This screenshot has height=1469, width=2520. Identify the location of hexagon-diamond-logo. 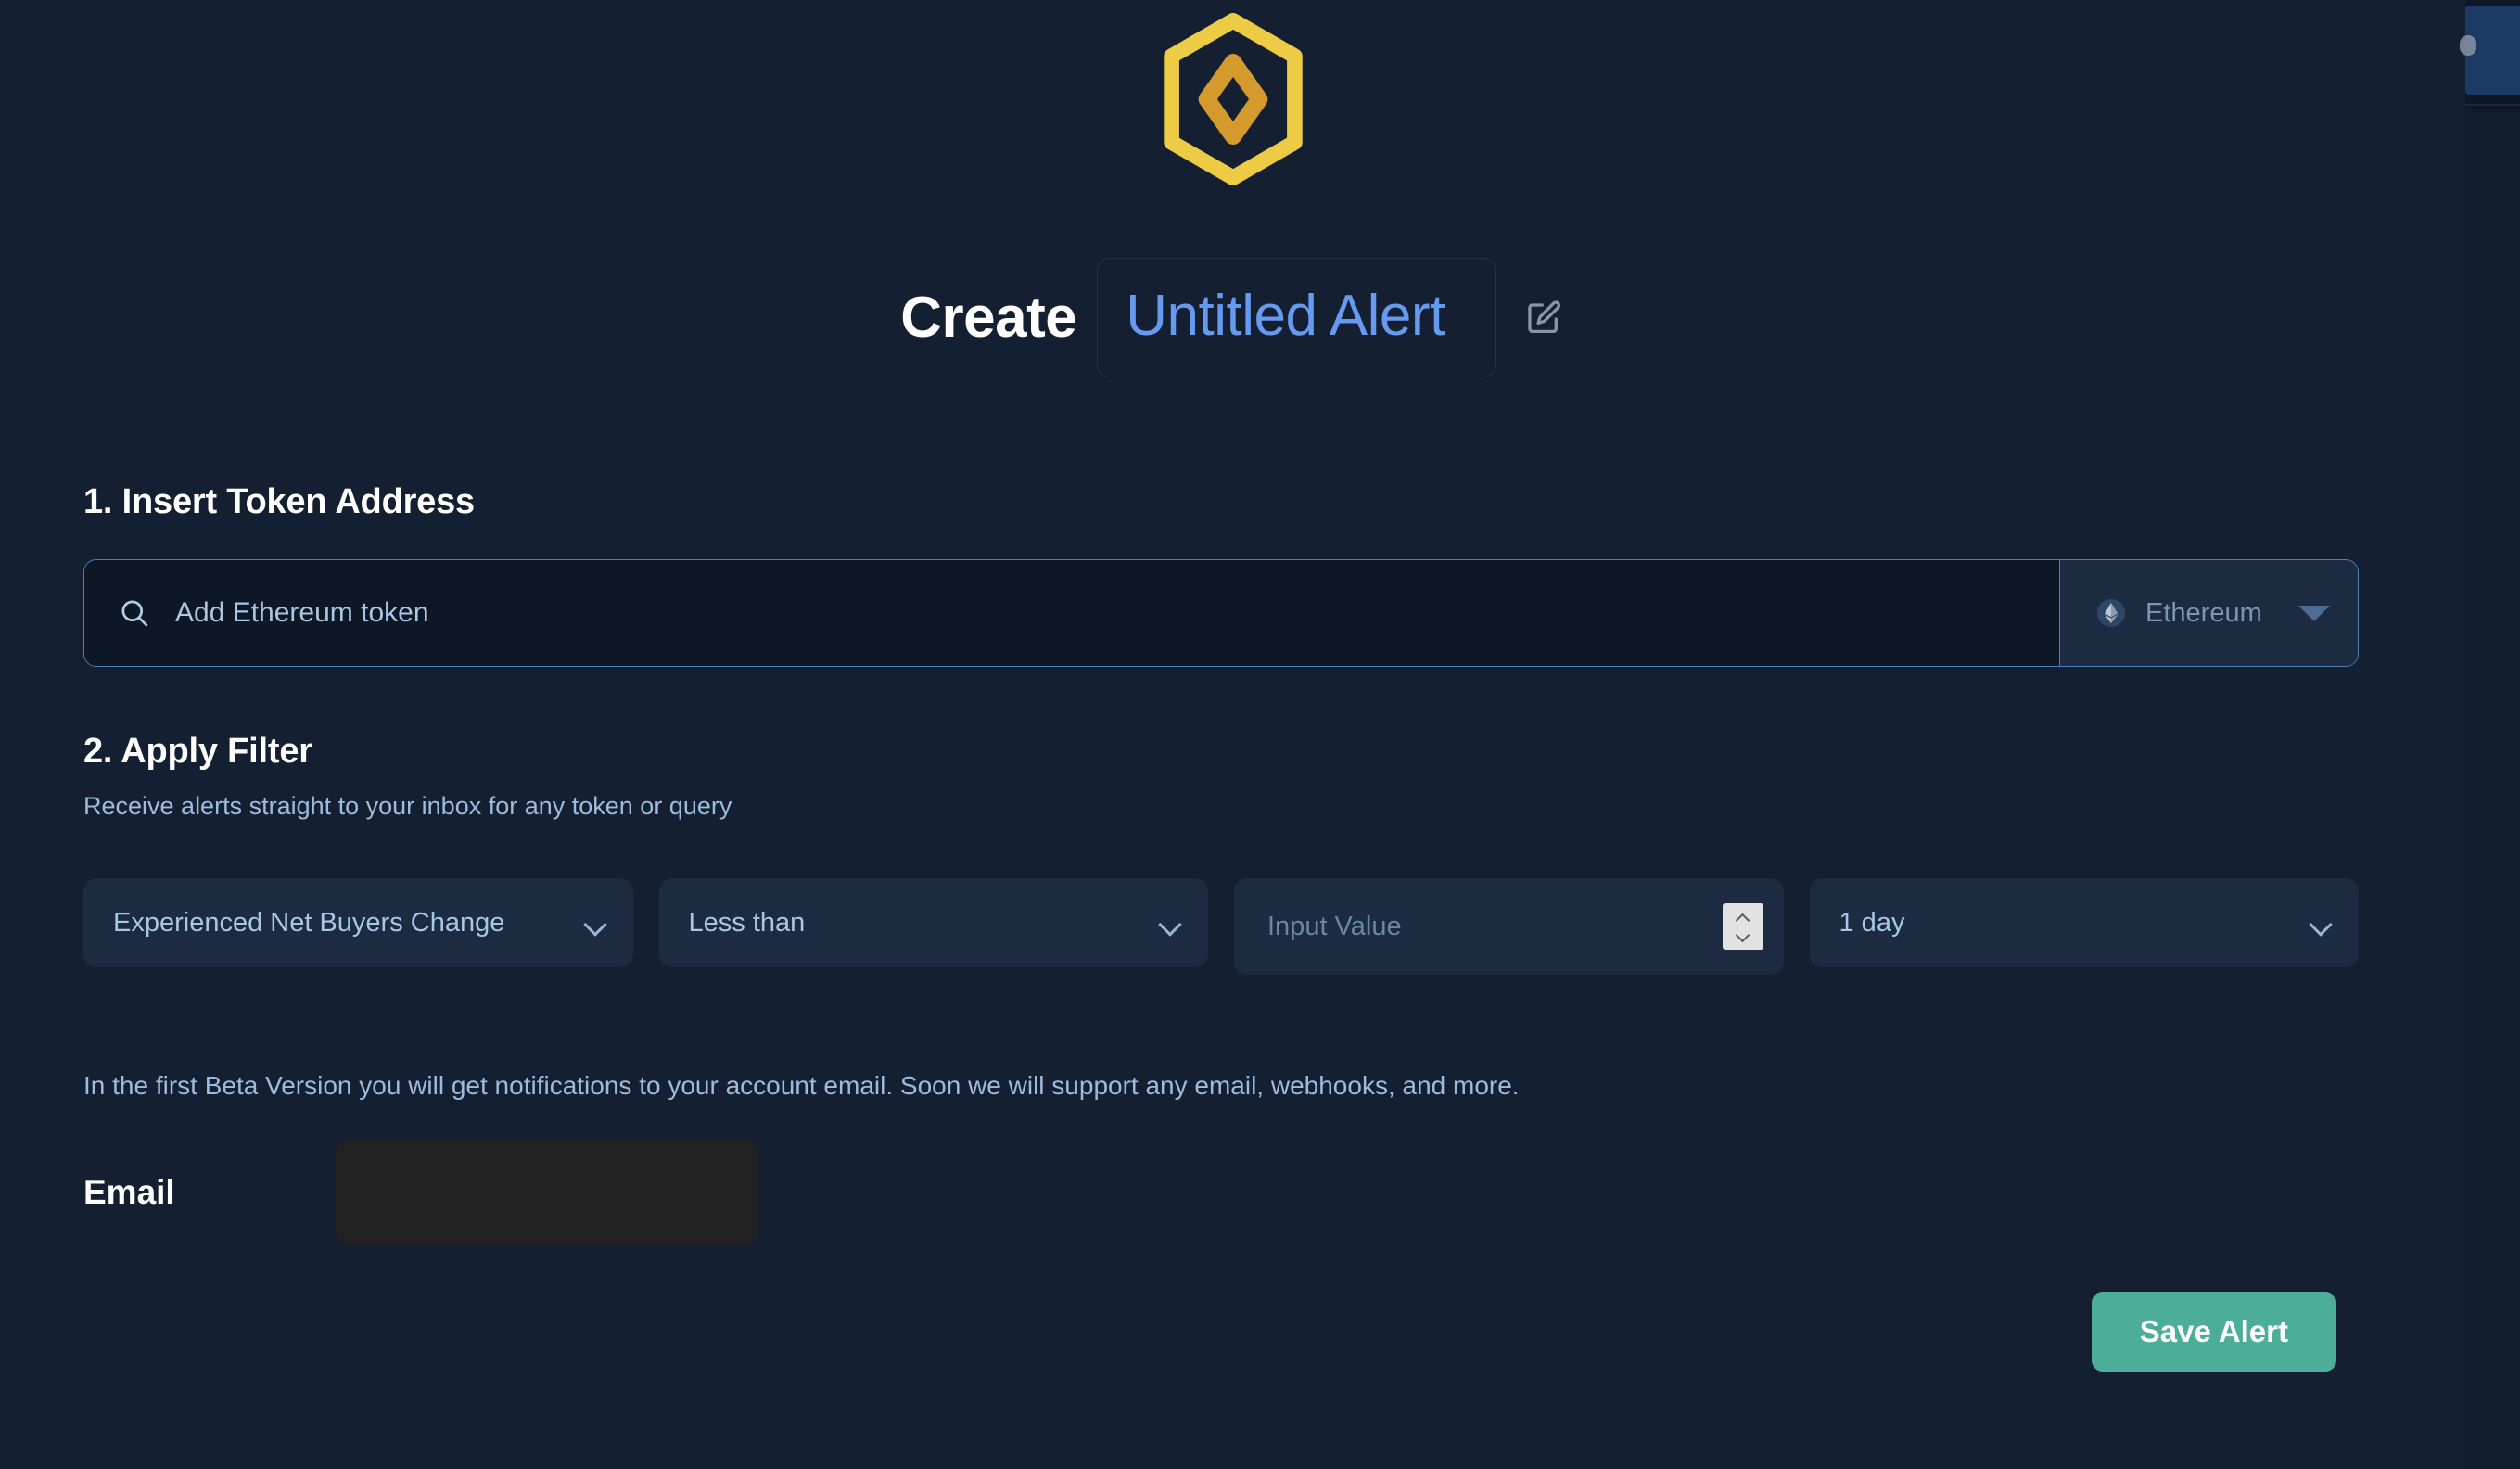
(1233, 99).